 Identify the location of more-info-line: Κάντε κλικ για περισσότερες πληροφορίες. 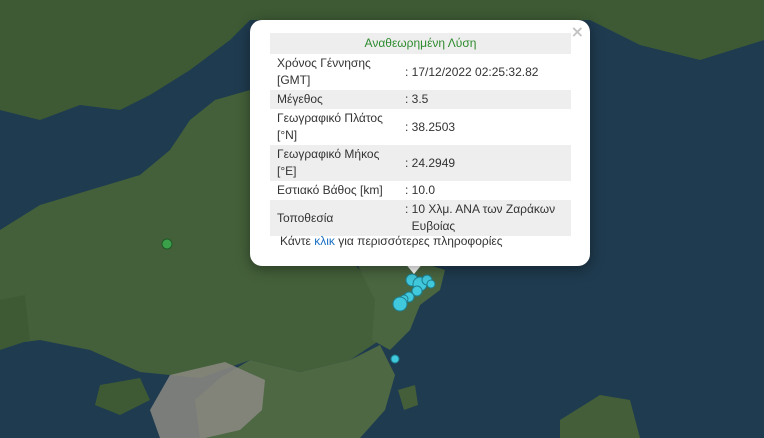
(391, 241).